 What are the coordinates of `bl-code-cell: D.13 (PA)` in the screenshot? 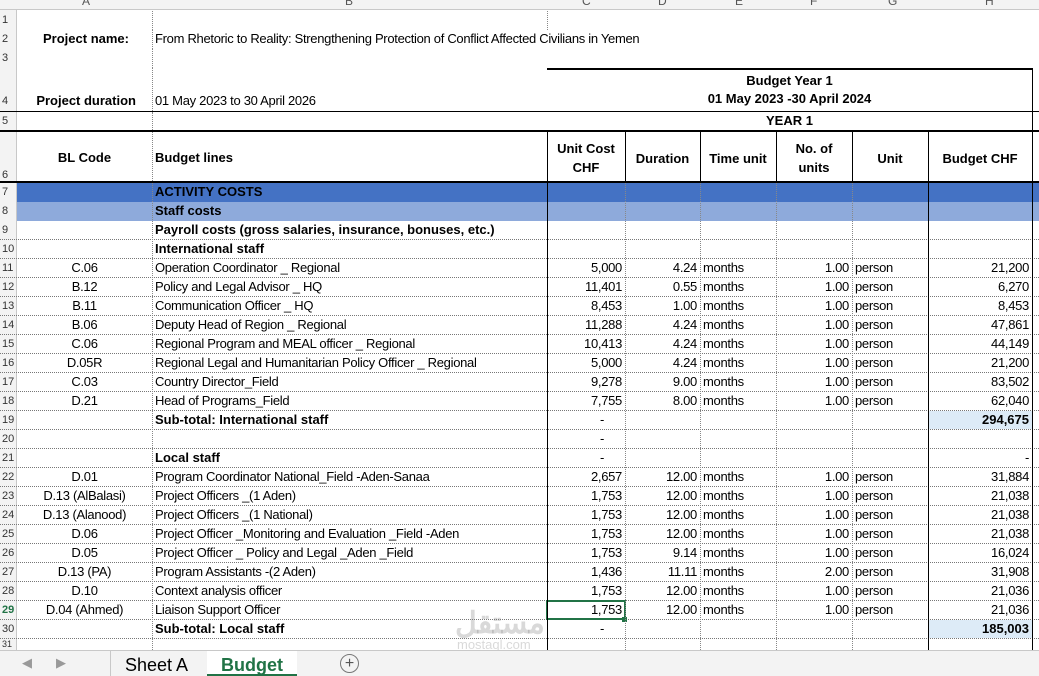 It's located at (84, 572).